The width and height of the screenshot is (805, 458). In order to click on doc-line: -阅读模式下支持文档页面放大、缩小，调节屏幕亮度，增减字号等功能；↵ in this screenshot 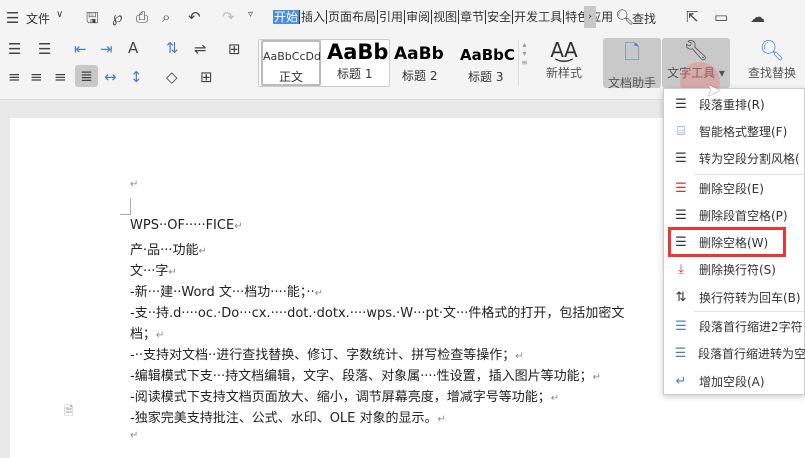, I will do `click(344, 395)`.